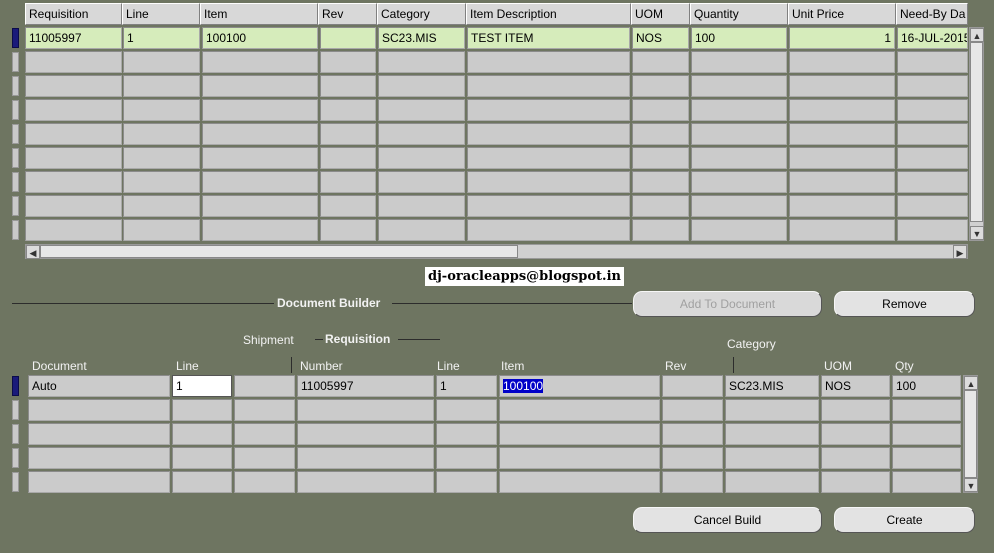 The width and height of the screenshot is (994, 553). I want to click on add-to-document-button: Add To Document, so click(727, 304).